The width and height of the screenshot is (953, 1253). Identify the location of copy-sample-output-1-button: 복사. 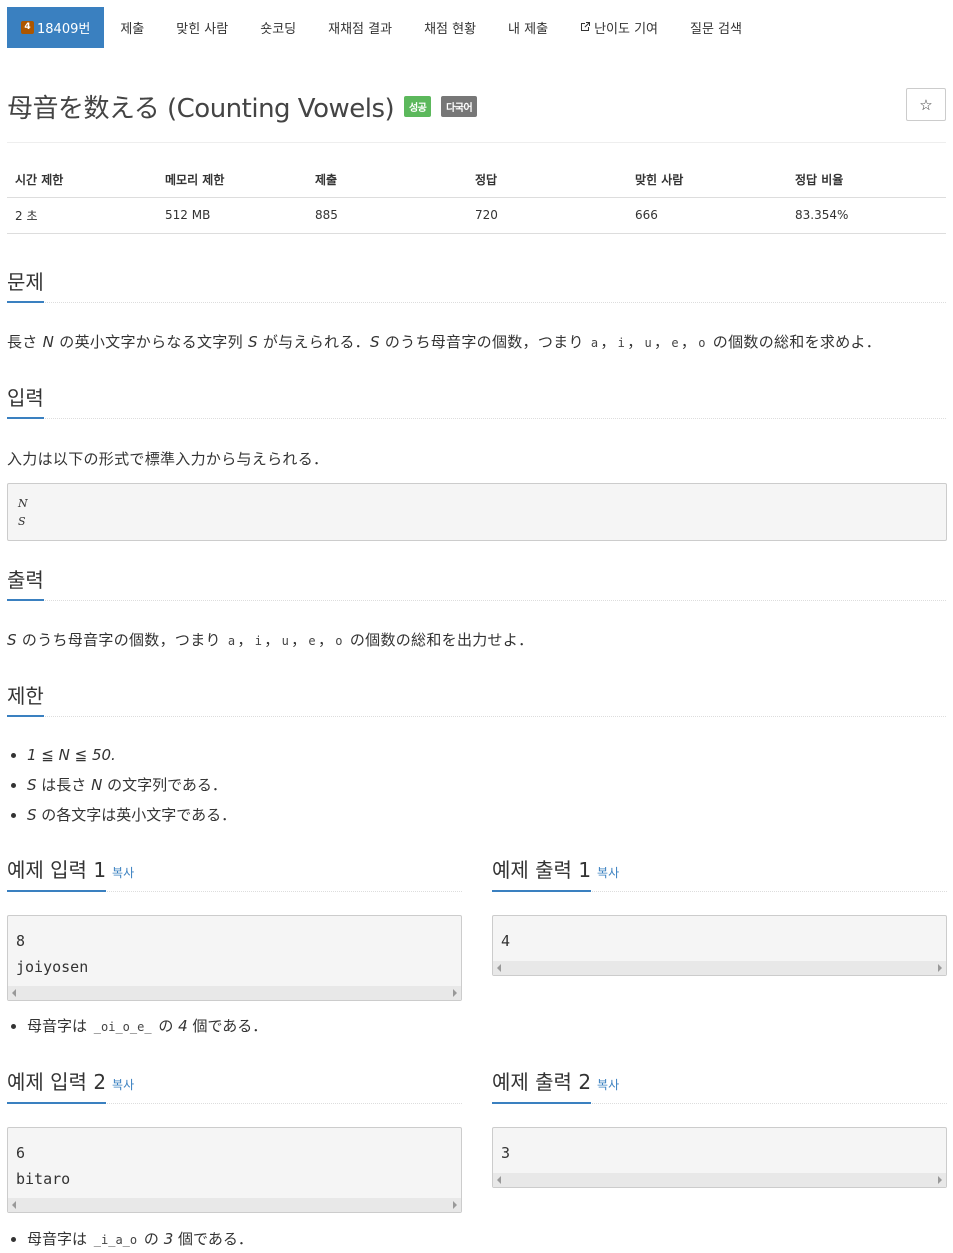
(608, 873).